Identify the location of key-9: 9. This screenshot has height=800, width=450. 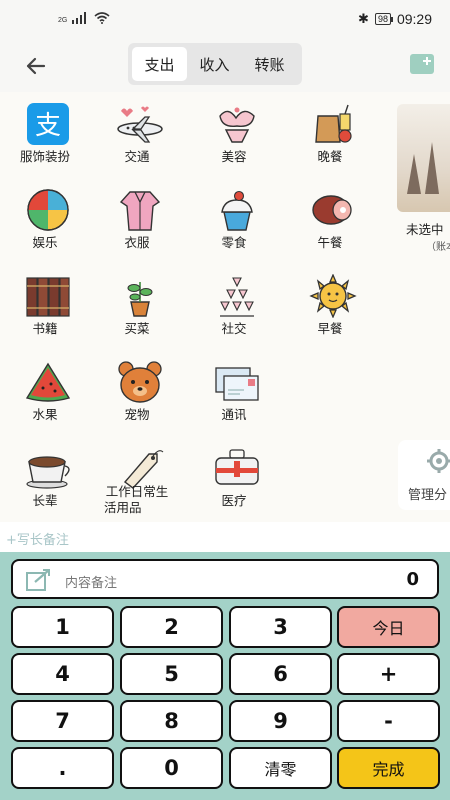
(280, 721).